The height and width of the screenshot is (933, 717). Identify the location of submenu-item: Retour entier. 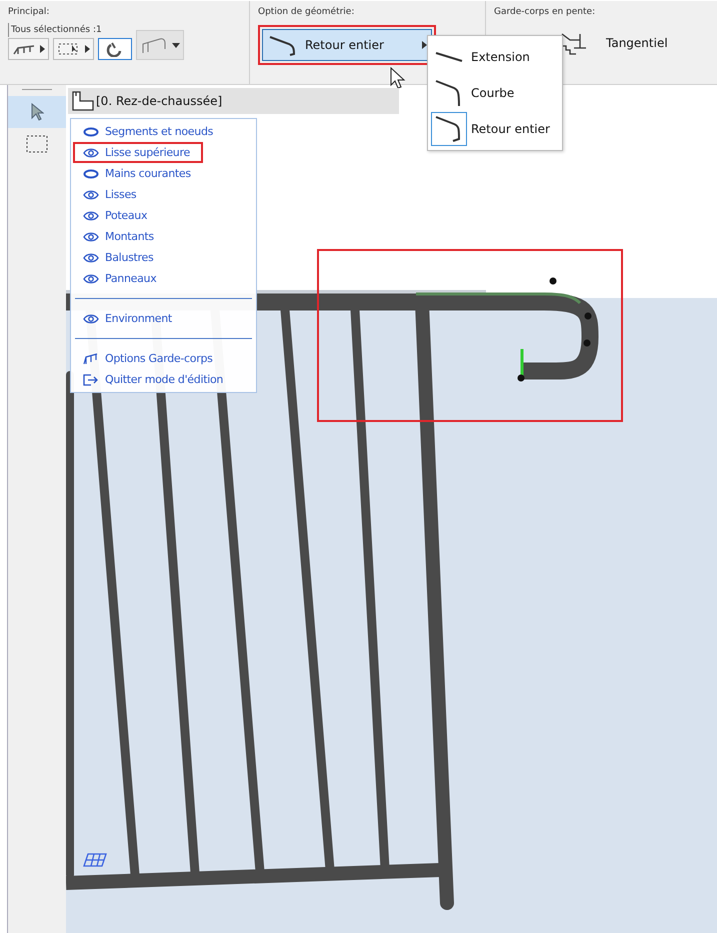
(495, 129).